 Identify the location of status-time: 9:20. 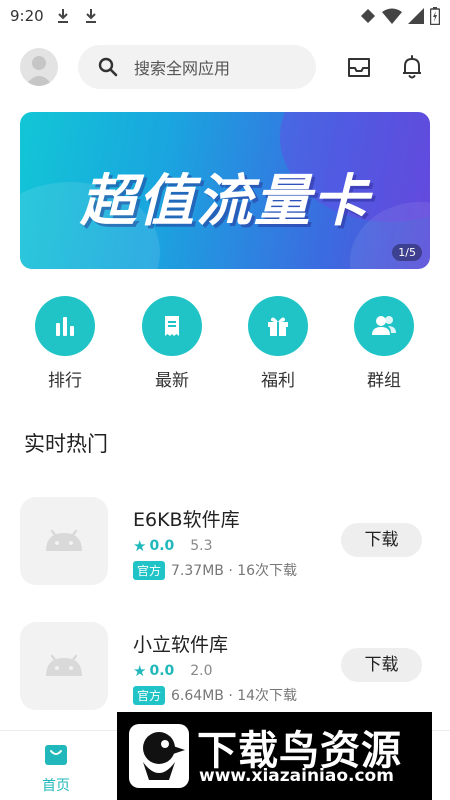
(27, 16).